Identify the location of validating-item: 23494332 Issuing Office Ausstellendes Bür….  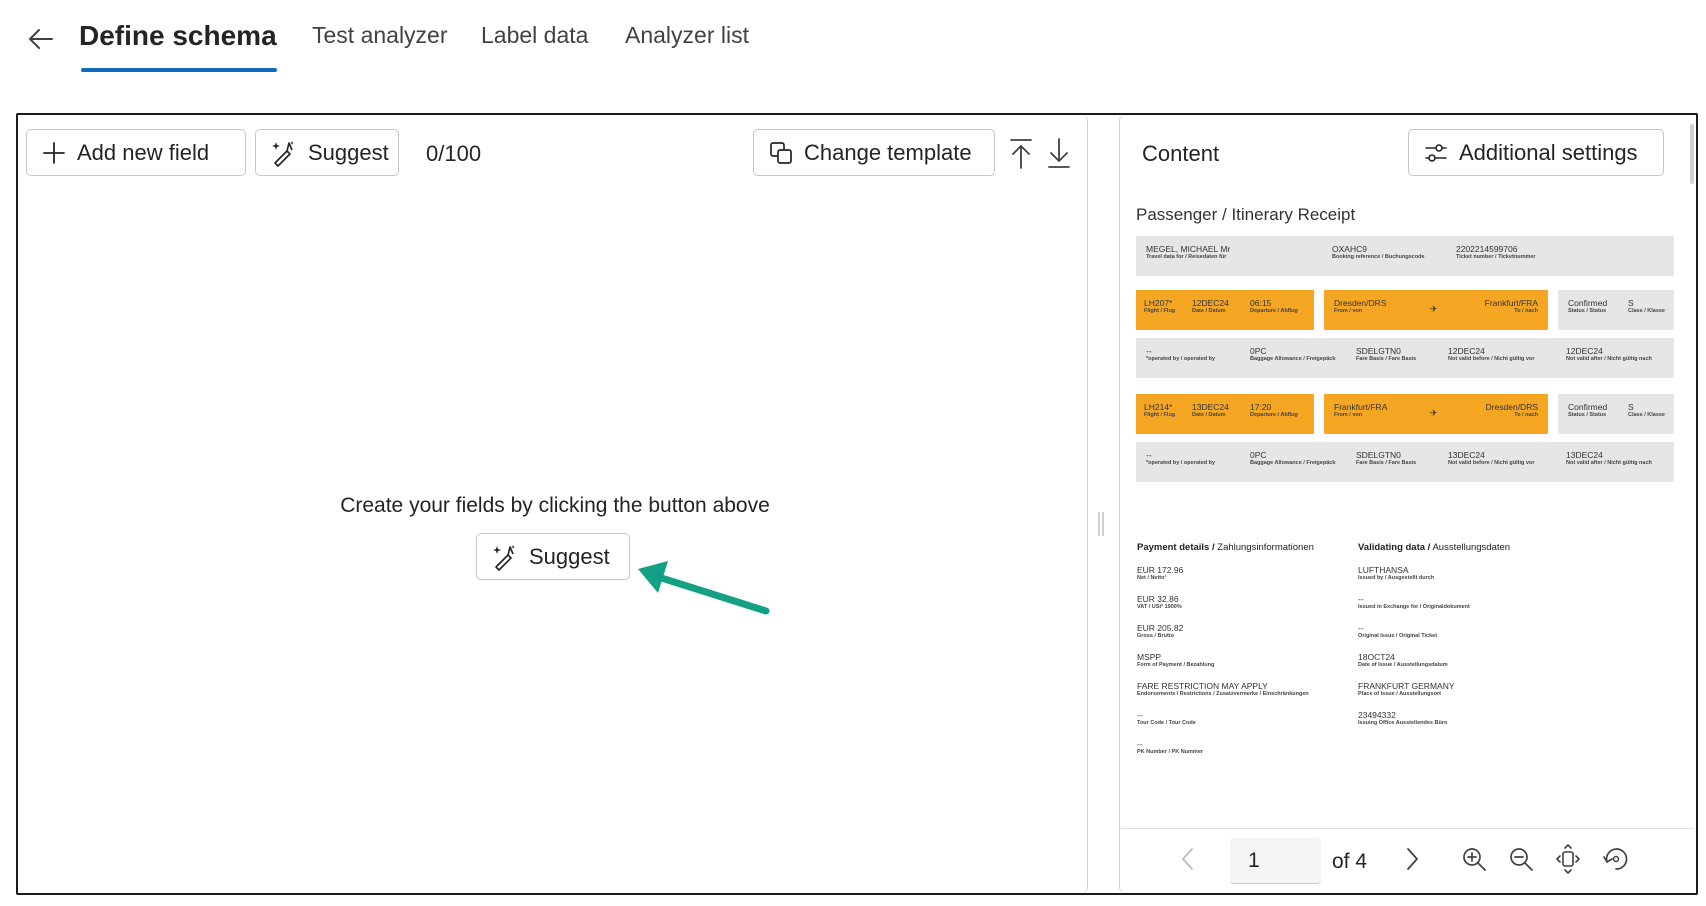
(1402, 718).